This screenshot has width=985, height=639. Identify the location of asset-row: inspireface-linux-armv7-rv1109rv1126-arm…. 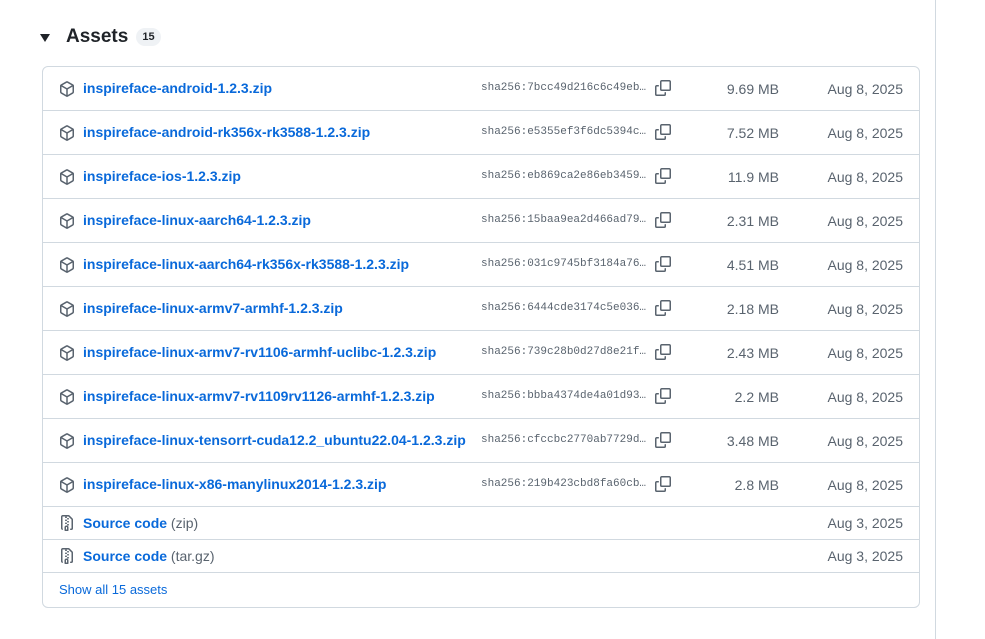
(481, 397).